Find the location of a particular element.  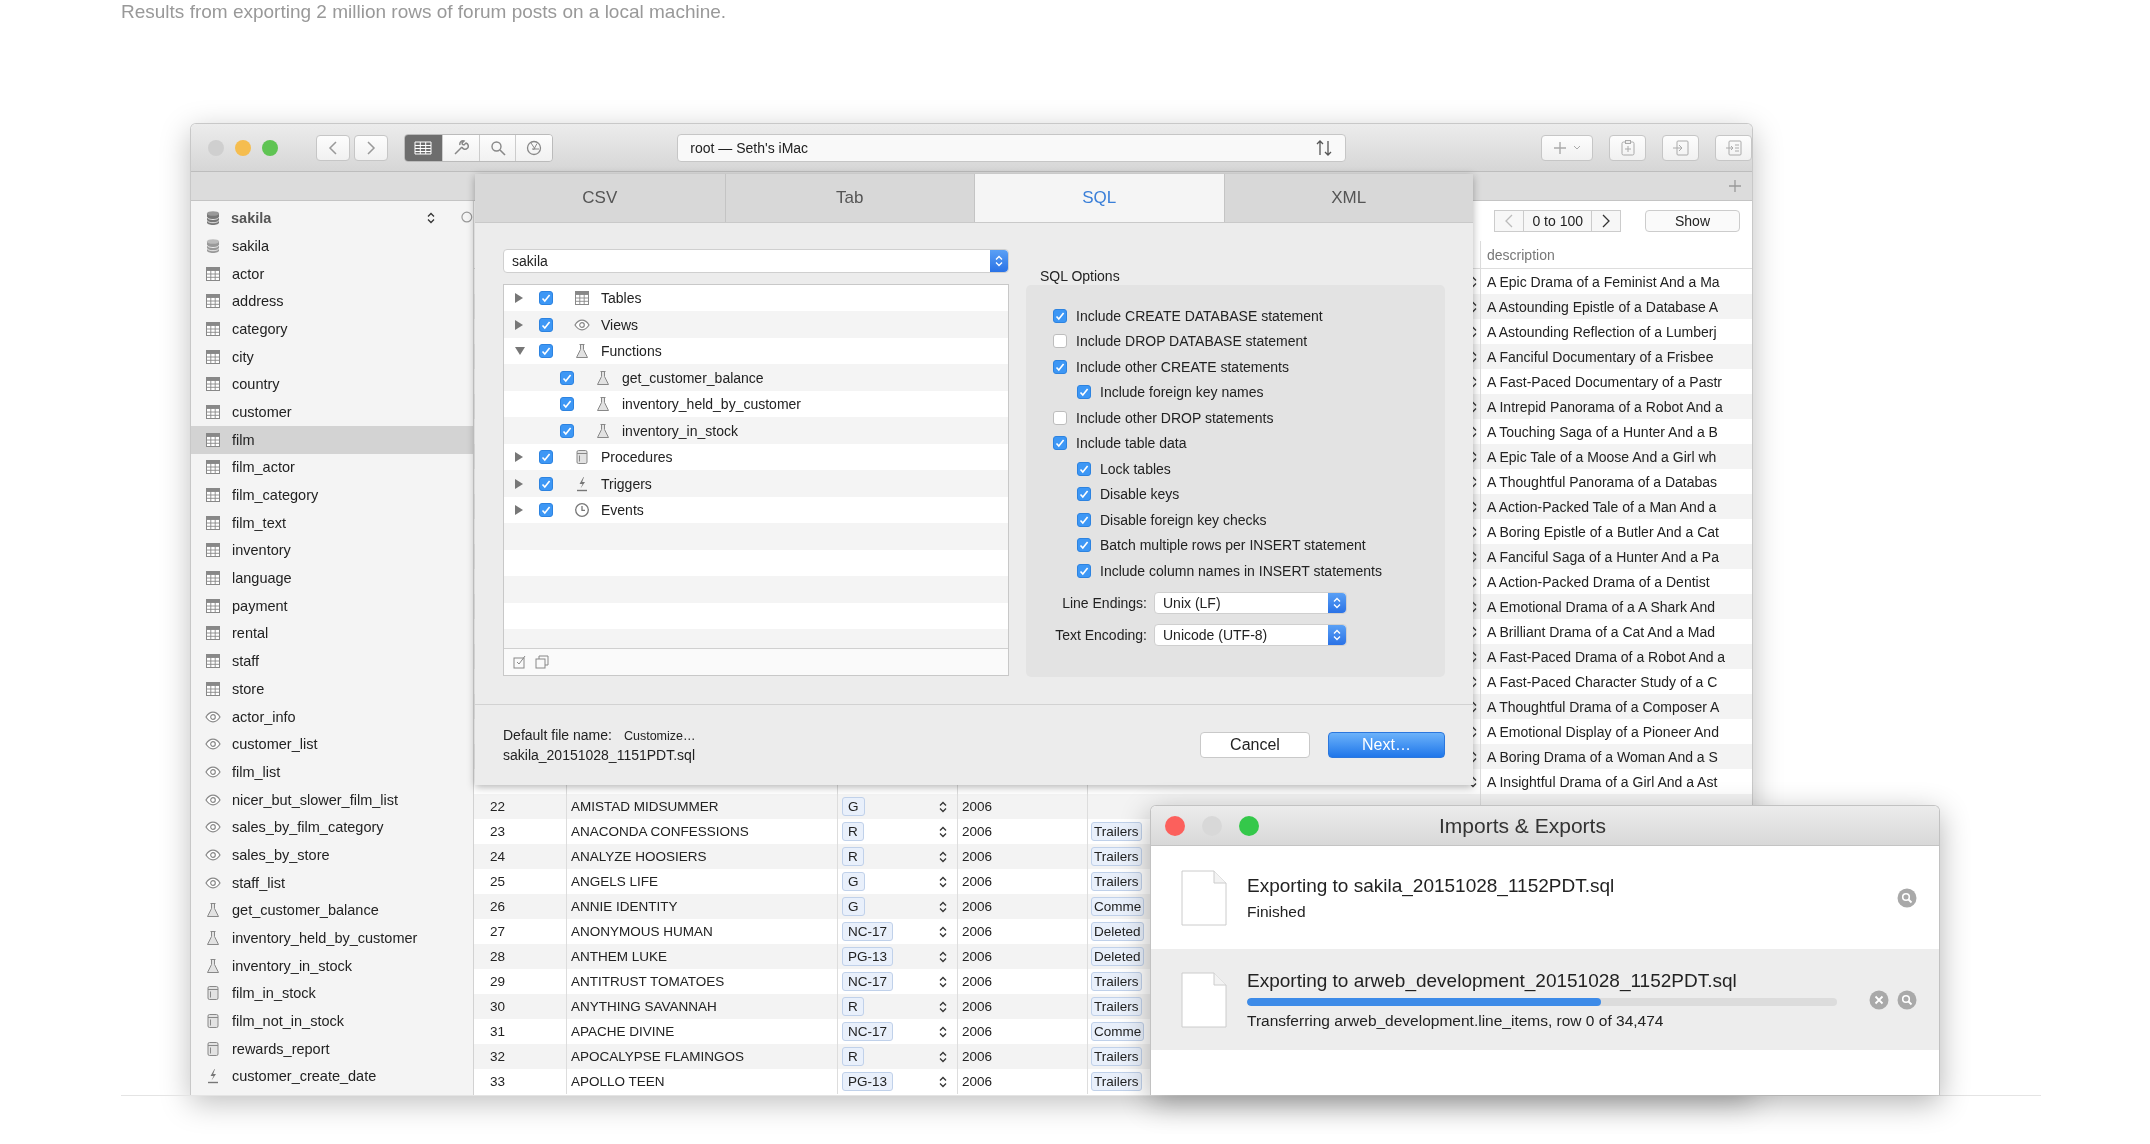

sidebar-item: rental is located at coordinates (332, 633).